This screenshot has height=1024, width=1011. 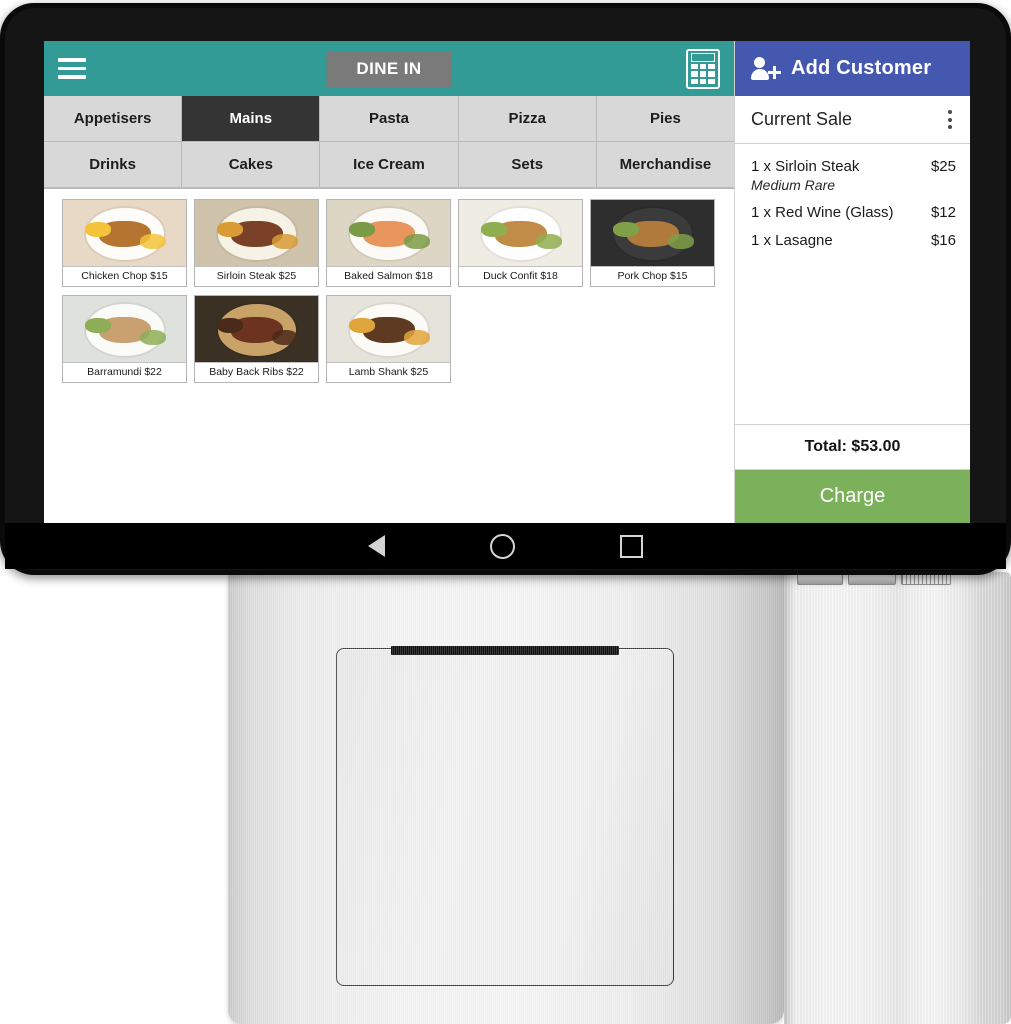 I want to click on product-card: Pork Chop $15, so click(x=652, y=243).